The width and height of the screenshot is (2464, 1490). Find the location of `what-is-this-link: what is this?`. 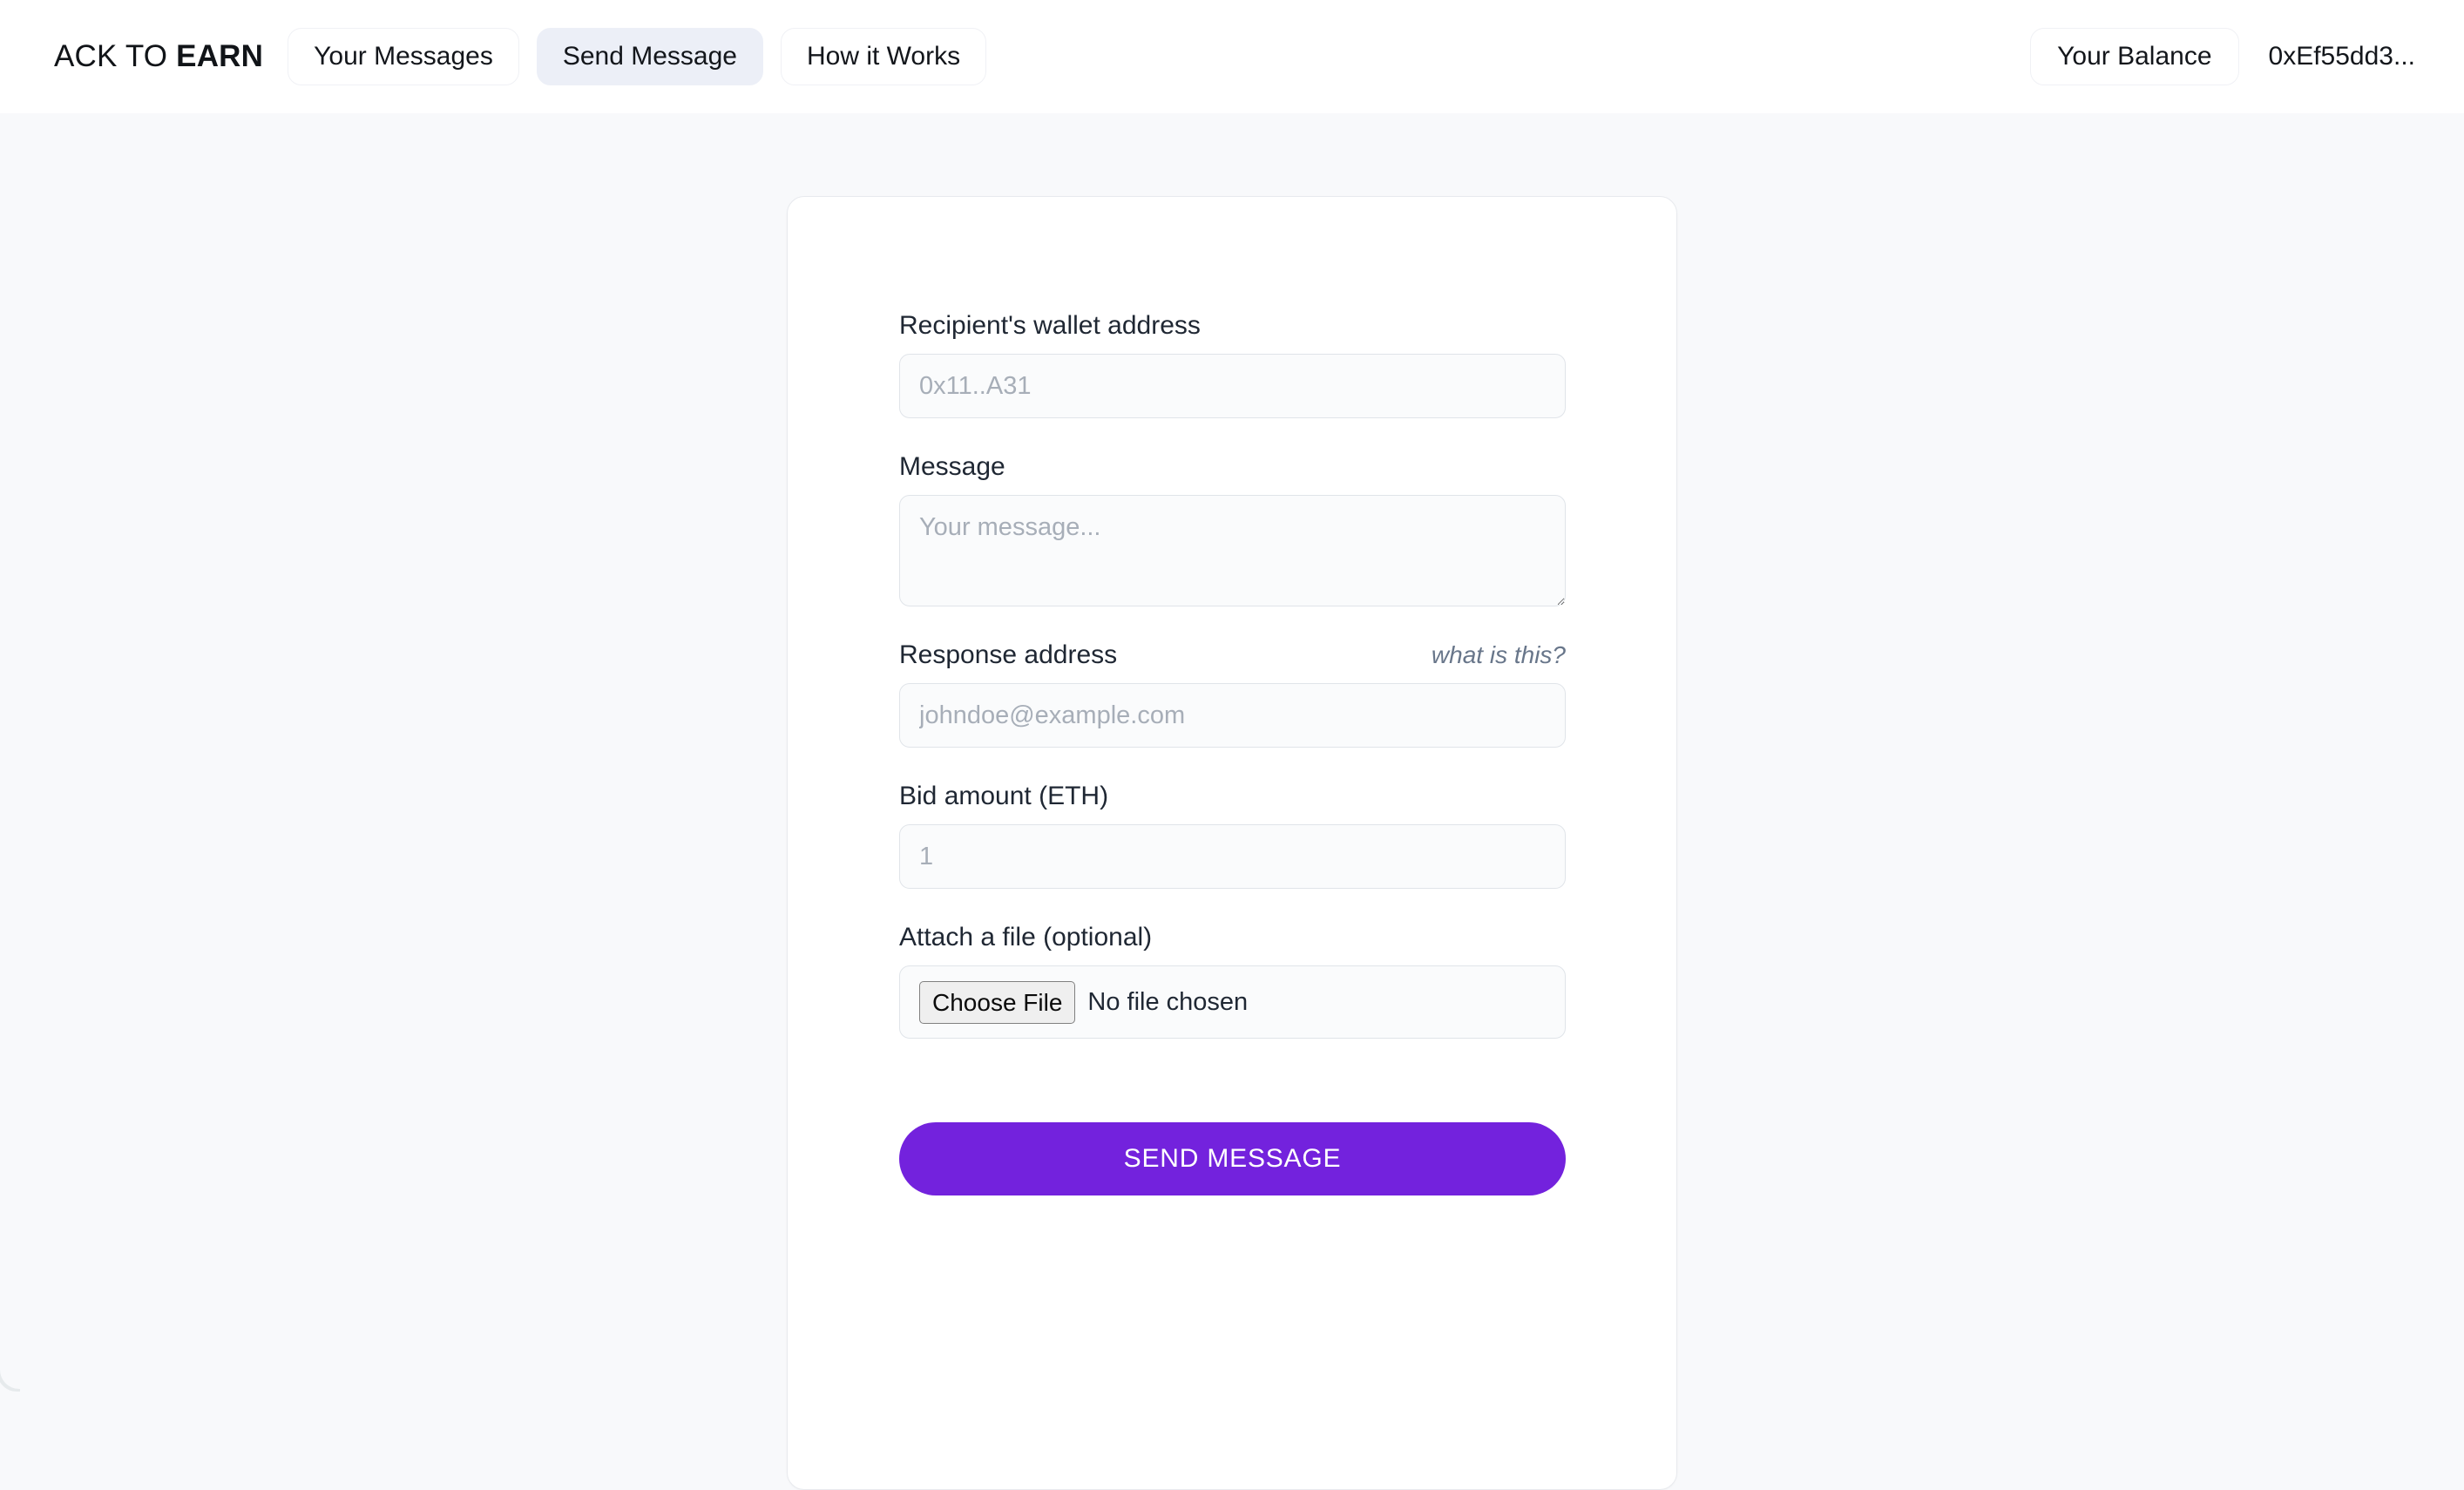

what-is-this-link: what is this? is located at coordinates (1499, 655).